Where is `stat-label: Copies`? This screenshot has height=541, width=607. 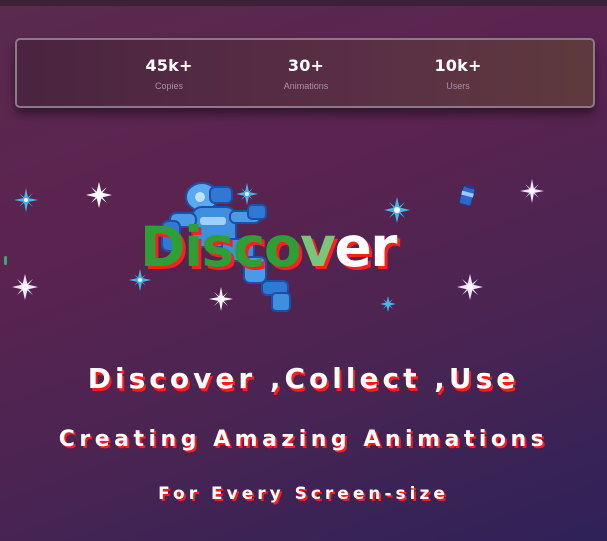 stat-label: Copies is located at coordinates (168, 86).